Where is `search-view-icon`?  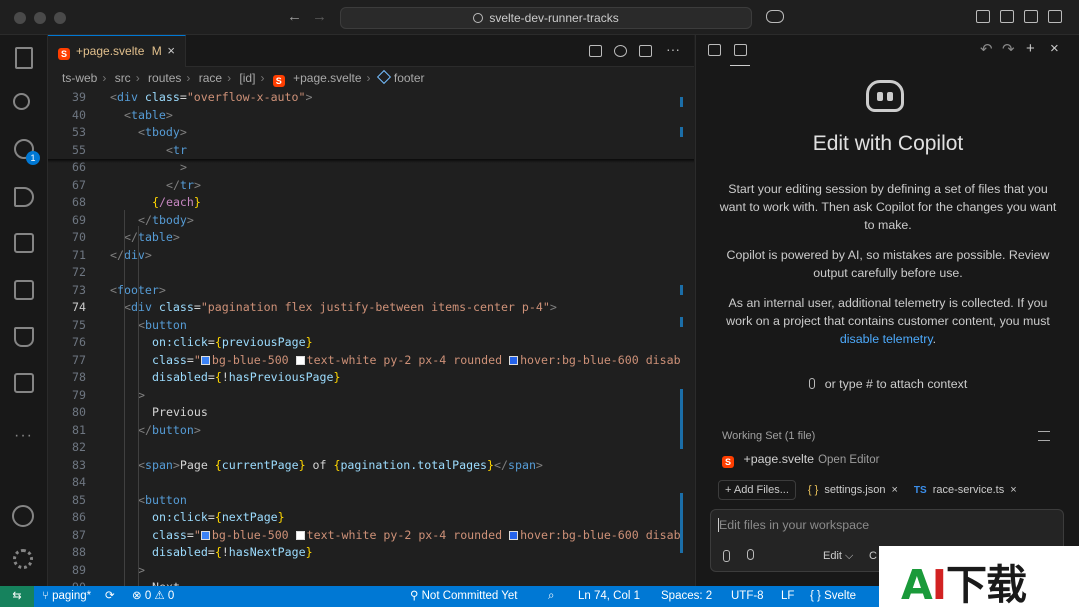 search-view-icon is located at coordinates (21, 101).